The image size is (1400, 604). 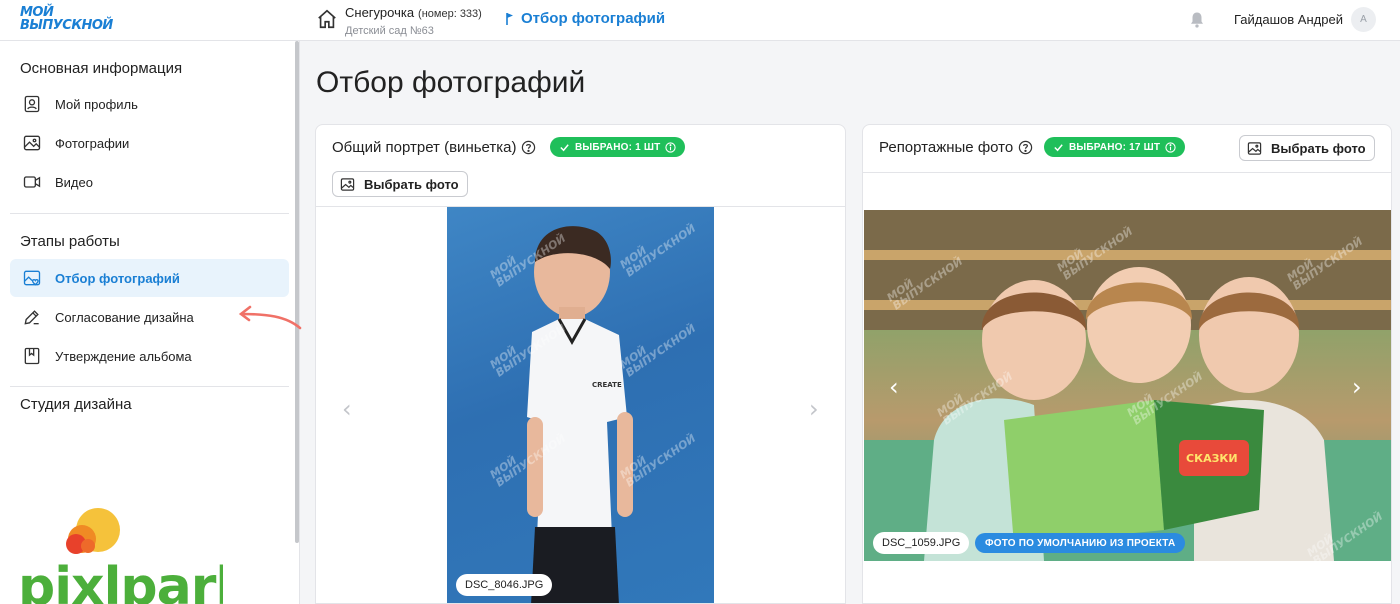 I want to click on sidebar-section-main: Основная информация, so click(x=101, y=68).